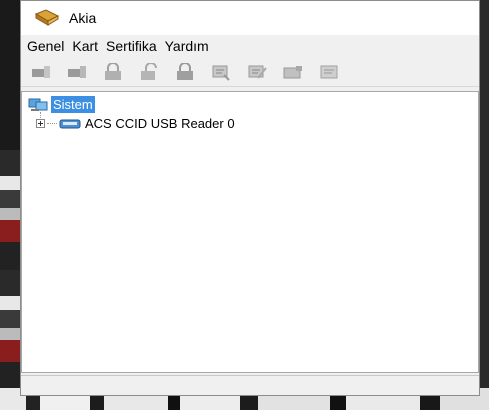 Image resolution: width=489 pixels, height=410 pixels. Describe the element at coordinates (47, 17) in the screenshot. I see `tag-icon` at that location.